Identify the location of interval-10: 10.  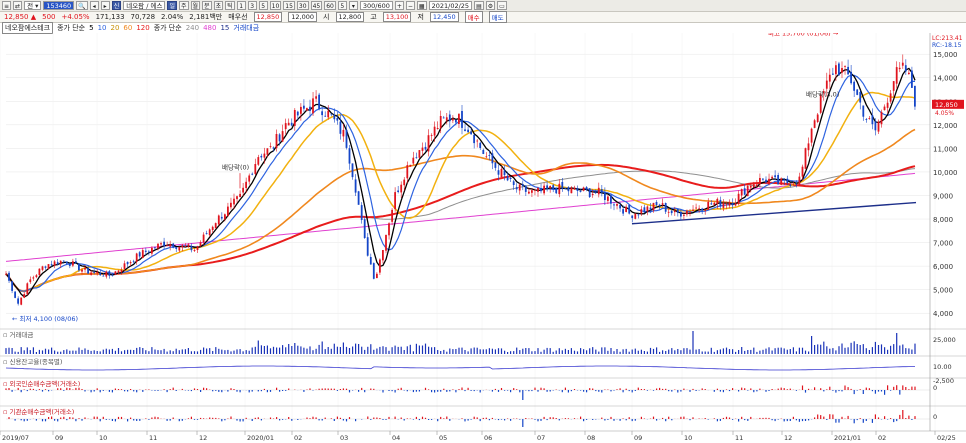
(275, 5).